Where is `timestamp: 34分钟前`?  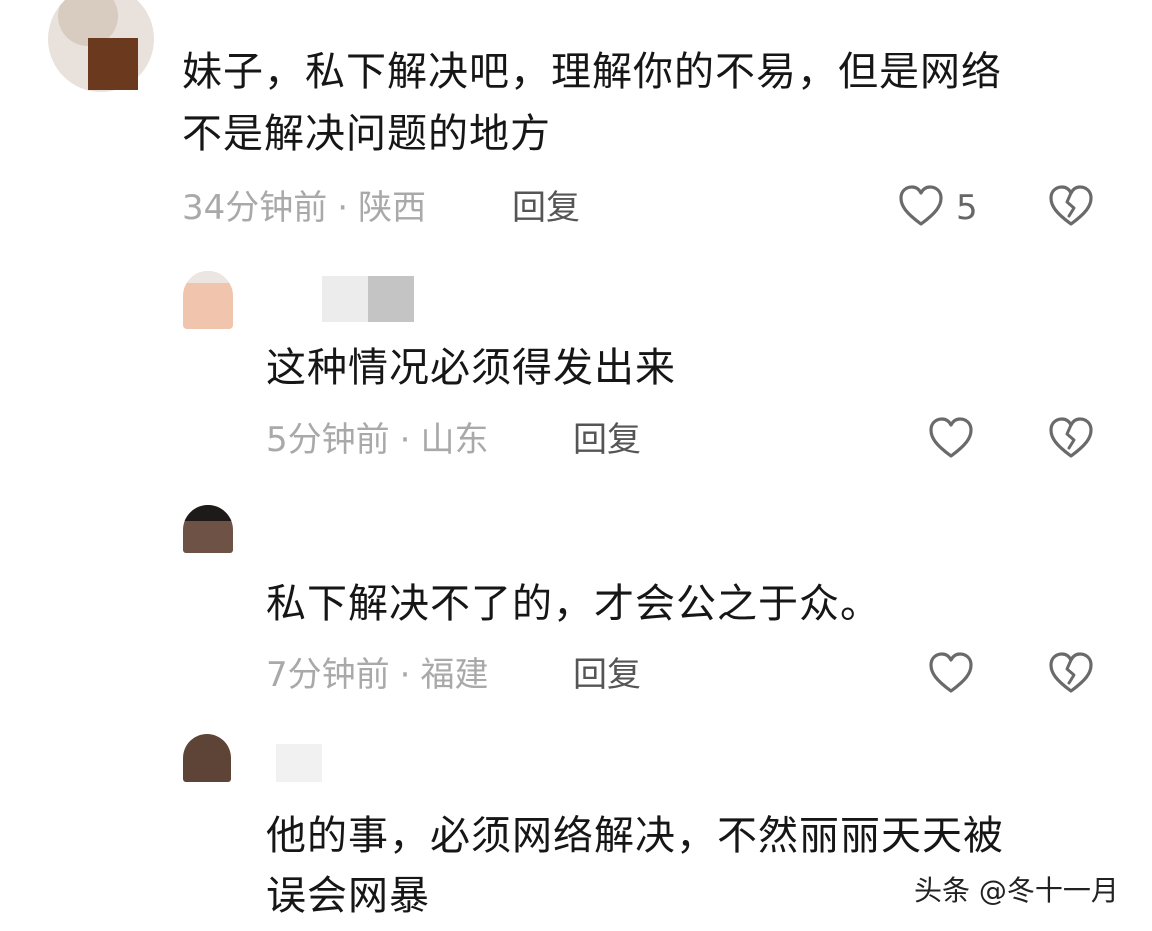 timestamp: 34分钟前 is located at coordinates (255, 208).